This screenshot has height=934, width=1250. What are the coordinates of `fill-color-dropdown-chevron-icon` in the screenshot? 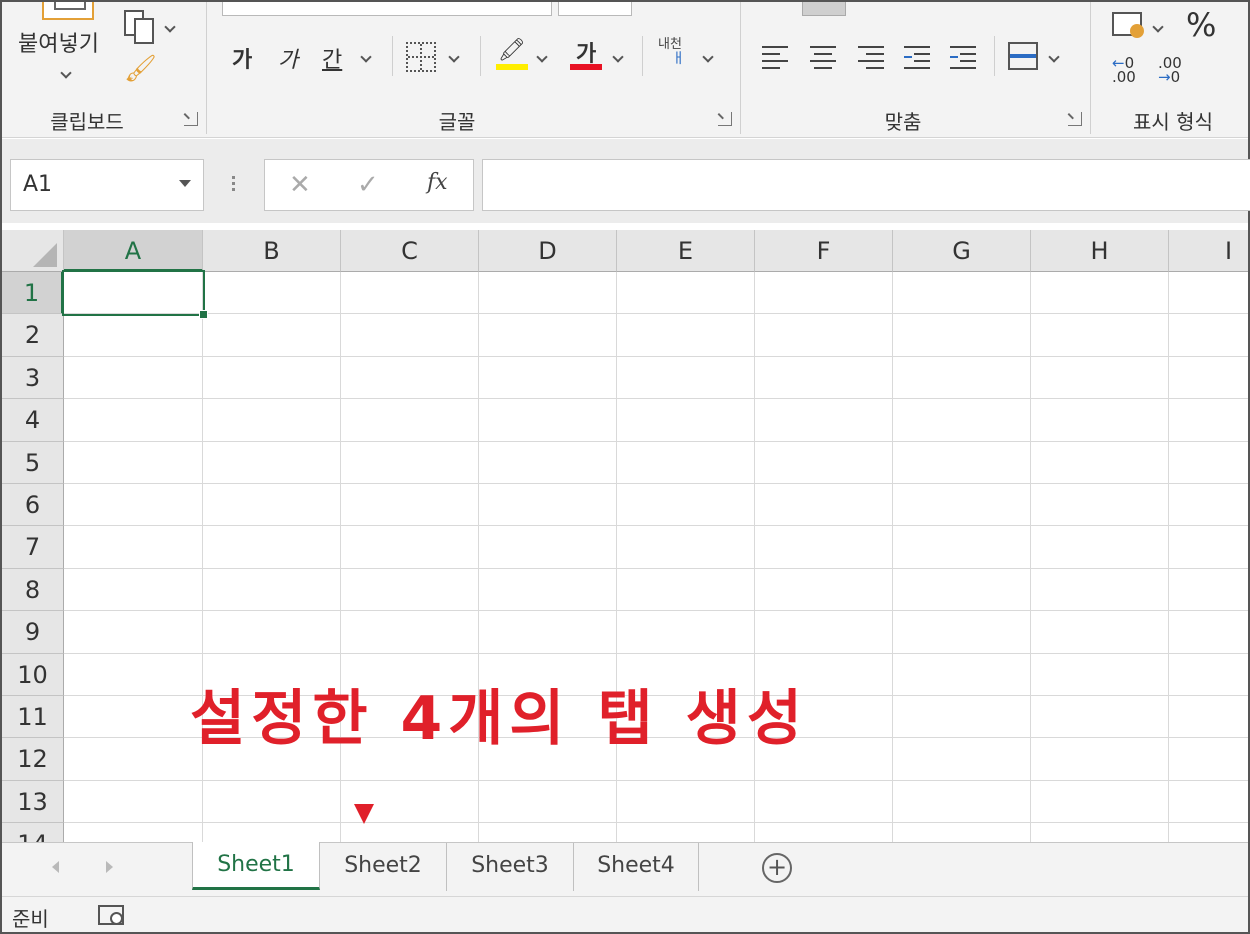 It's located at (542, 55).